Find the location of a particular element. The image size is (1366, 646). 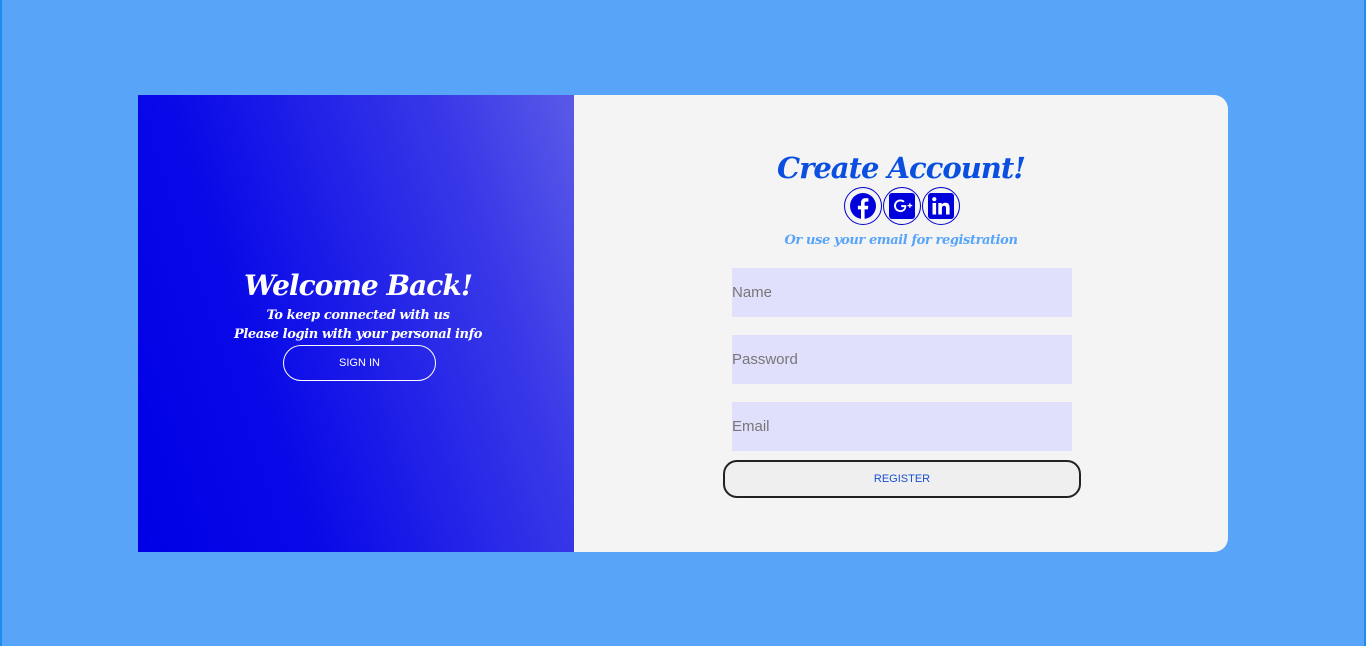

name-input is located at coordinates (902, 292).